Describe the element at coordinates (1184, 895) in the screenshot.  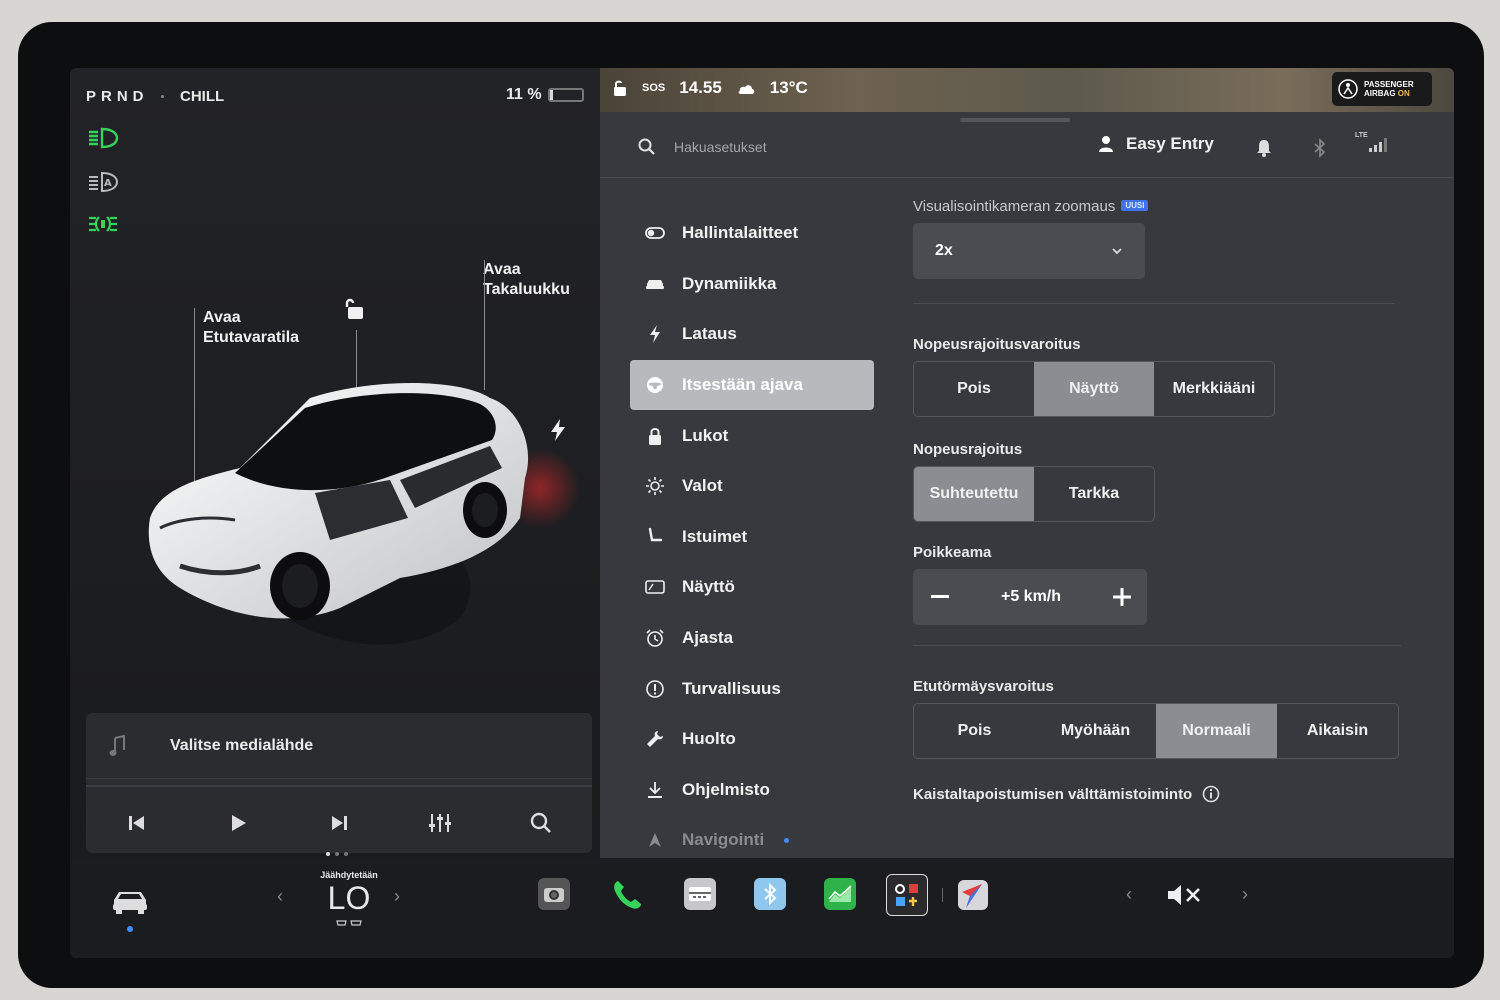
I see `volume-mute-button` at that location.